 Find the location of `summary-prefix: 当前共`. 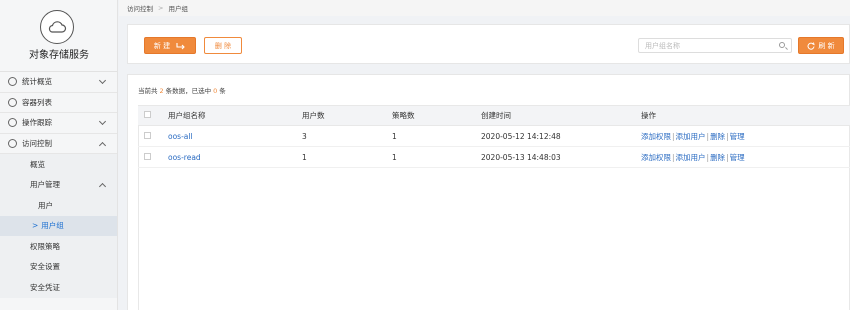

summary-prefix: 当前共 is located at coordinates (148, 91).